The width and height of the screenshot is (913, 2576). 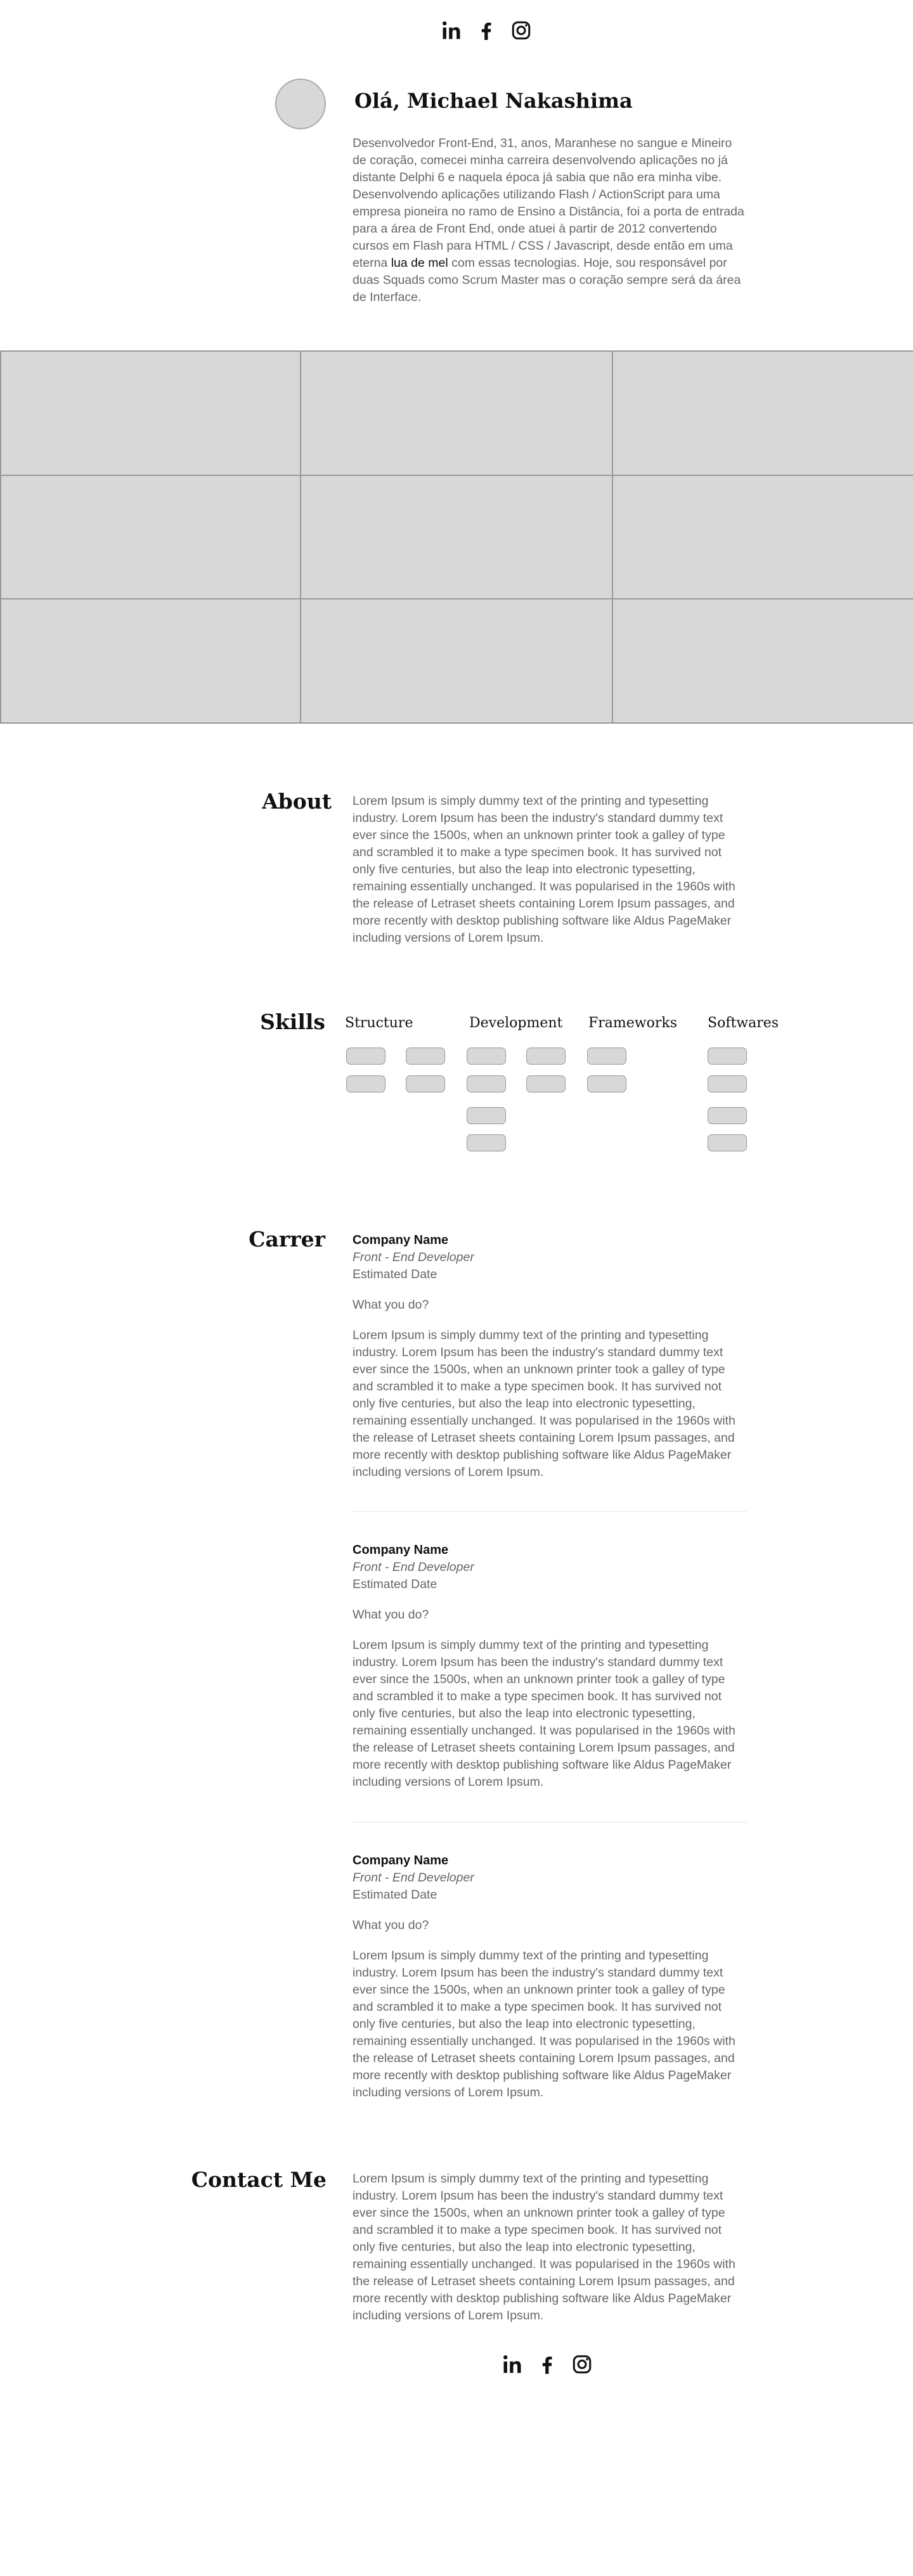 I want to click on skill-column-development: Development, so click(x=516, y=1023).